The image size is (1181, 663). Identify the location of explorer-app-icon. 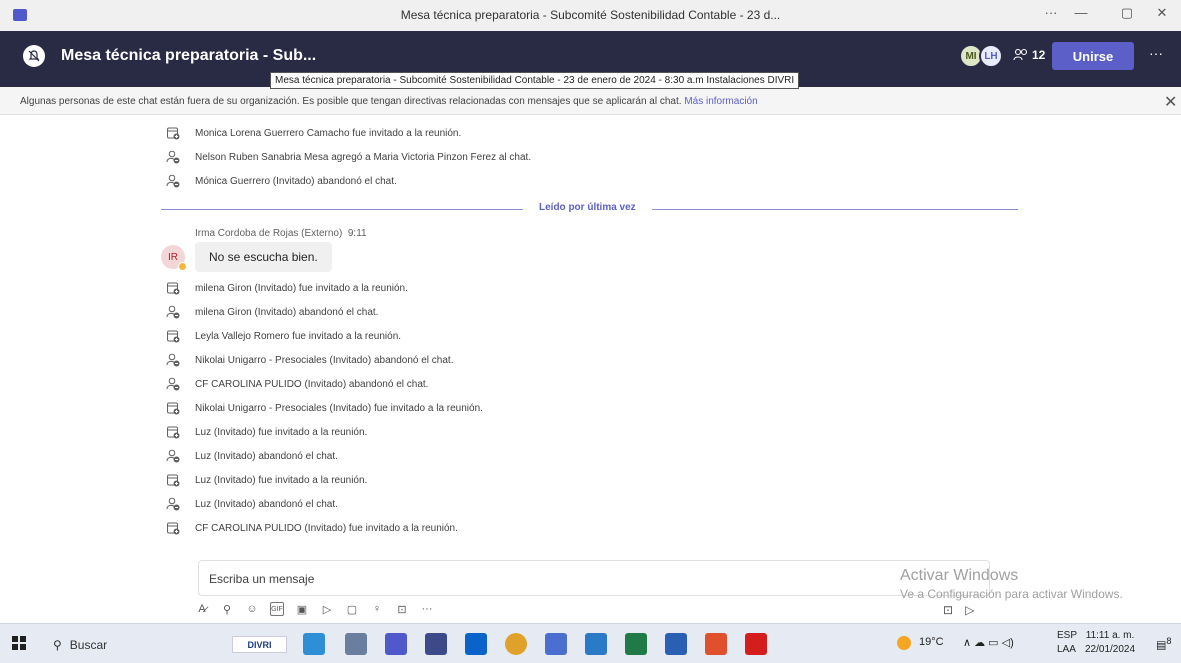
(356, 644).